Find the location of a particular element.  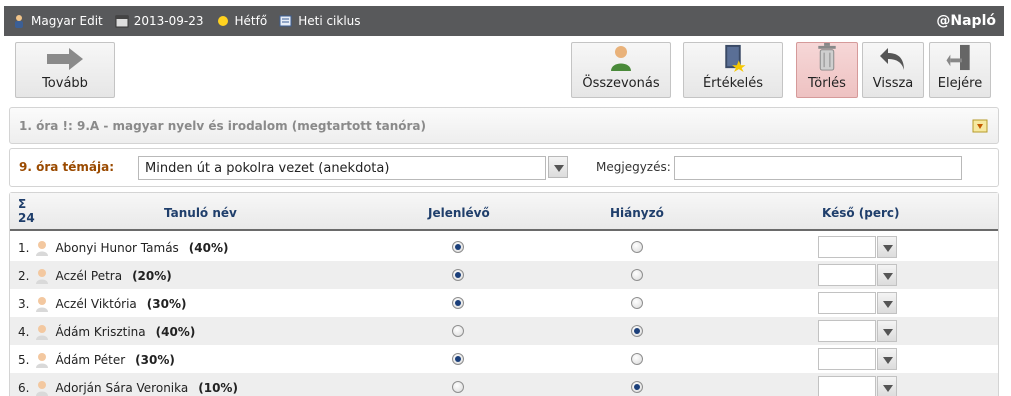

table-row: 1. Abonyi Hunor Tamás (40%) is located at coordinates (504, 247).